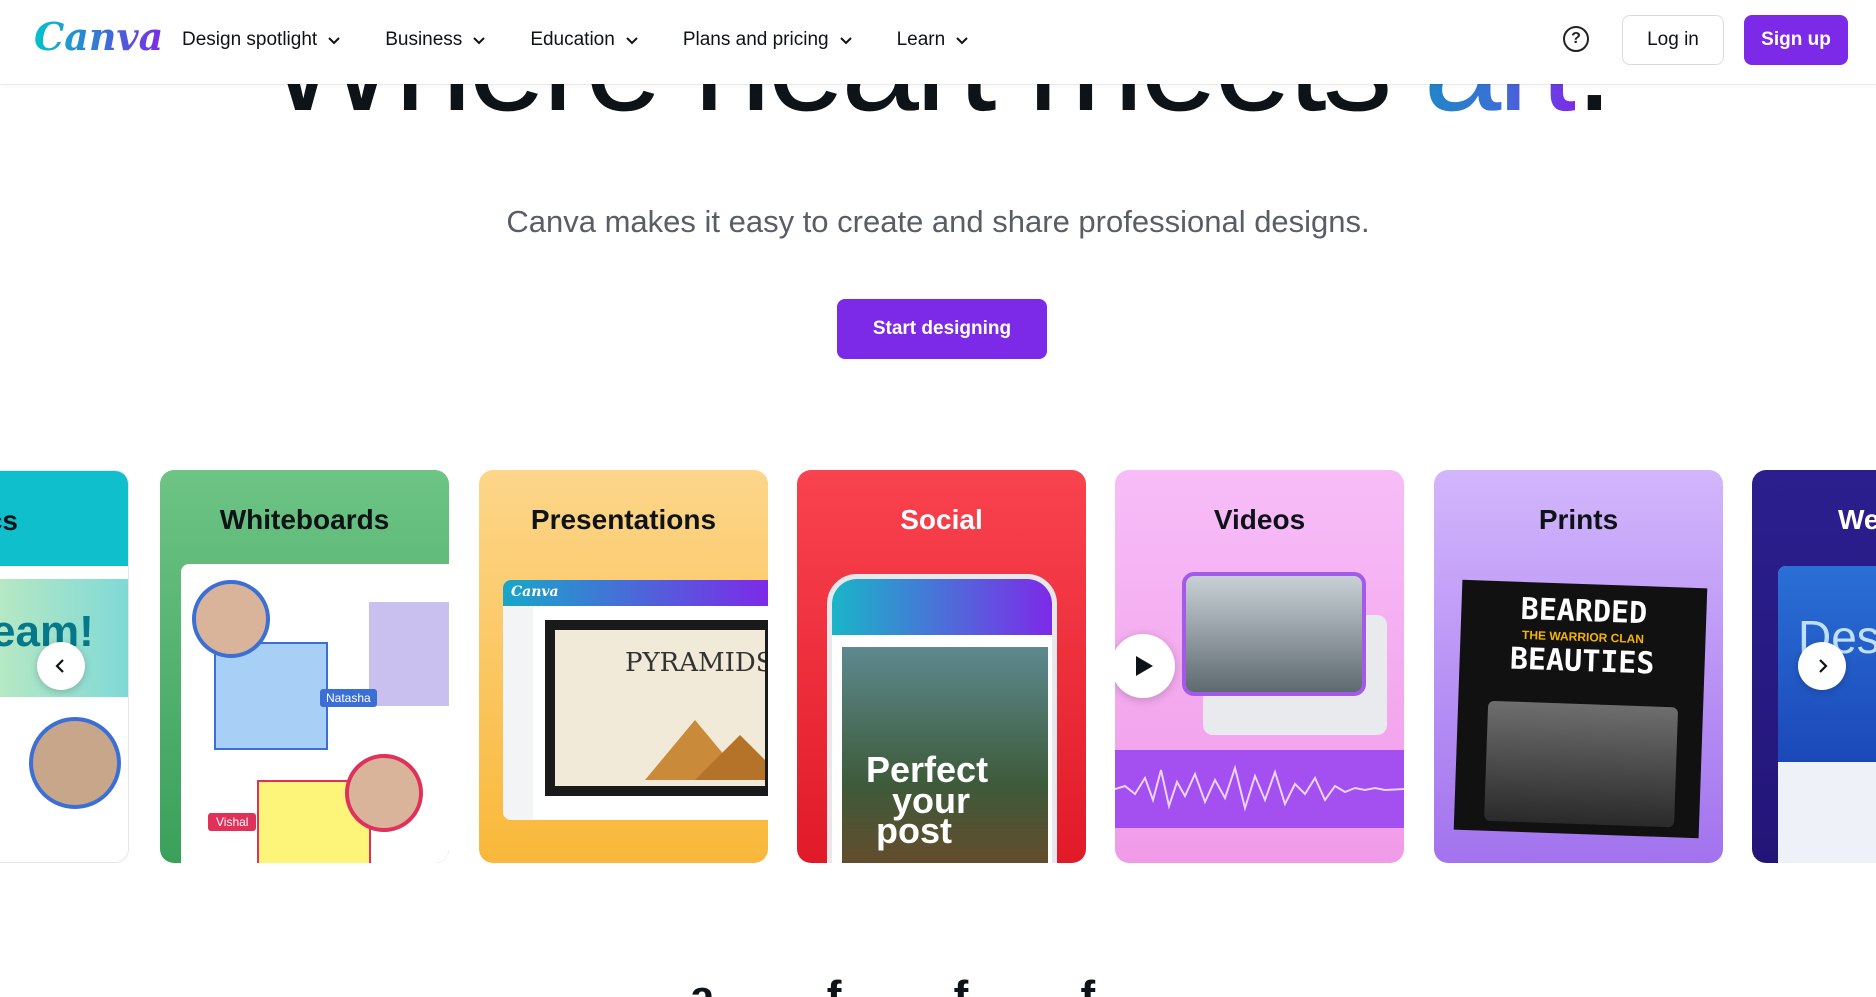 The height and width of the screenshot is (997, 1876). I want to click on menu-design-spotlight: Design spotlight, so click(261, 40).